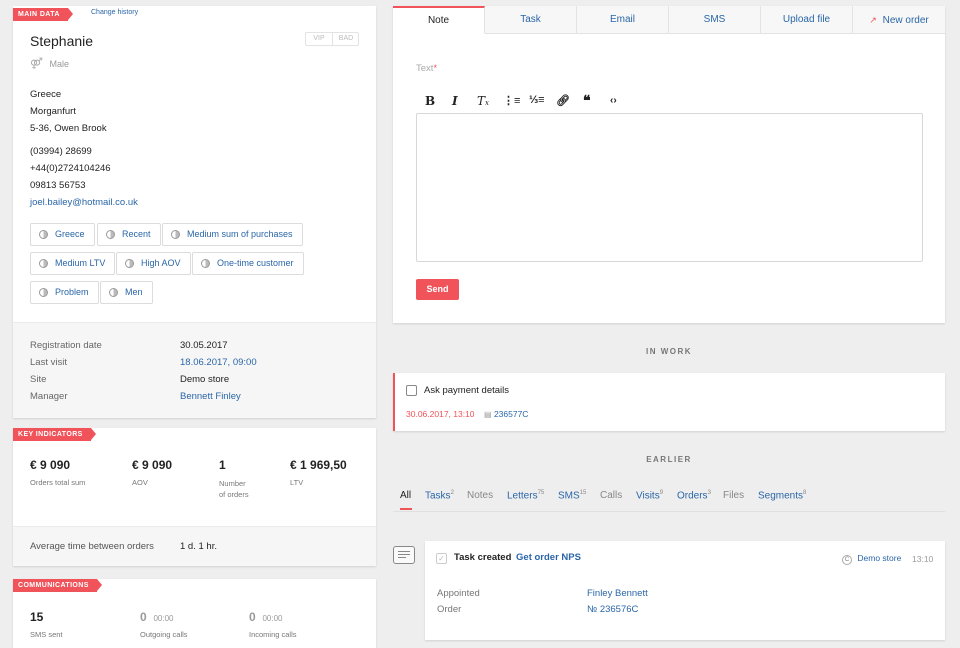 The width and height of the screenshot is (960, 648). I want to click on event-title: Task created Get order NPS, so click(517, 557).